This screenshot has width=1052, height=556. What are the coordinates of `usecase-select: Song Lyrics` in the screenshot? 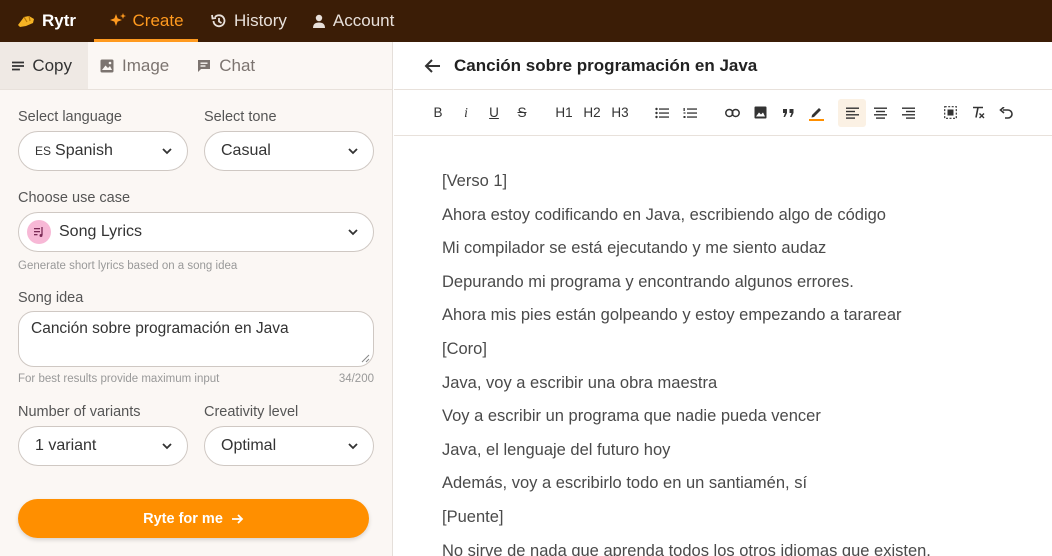 It's located at (196, 232).